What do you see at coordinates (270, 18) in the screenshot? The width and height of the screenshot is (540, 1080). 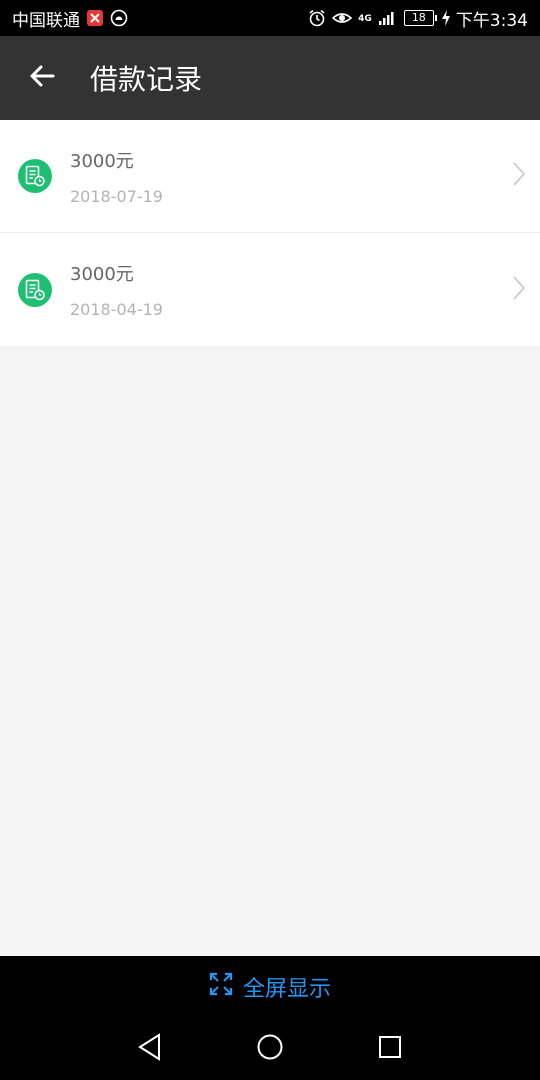 I see `status-bar: 中国联通 4G 18 下午3:34` at bounding box center [270, 18].